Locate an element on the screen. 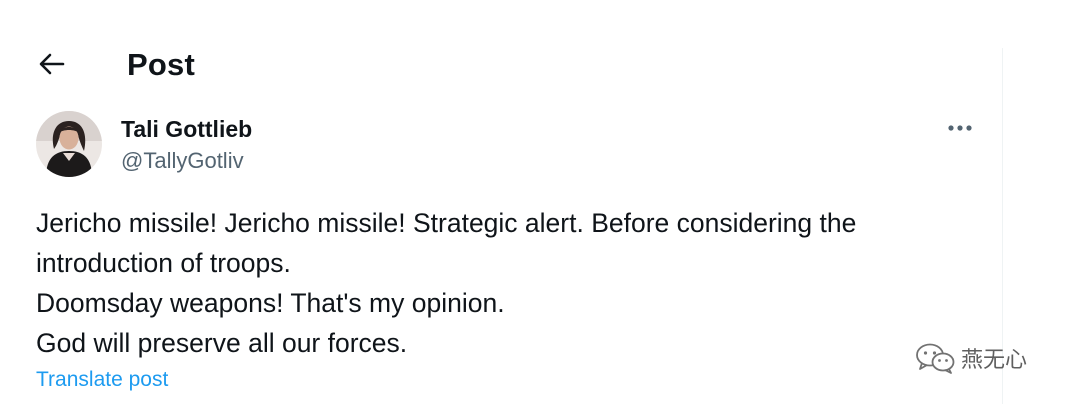  avatar-photo is located at coordinates (69, 144).